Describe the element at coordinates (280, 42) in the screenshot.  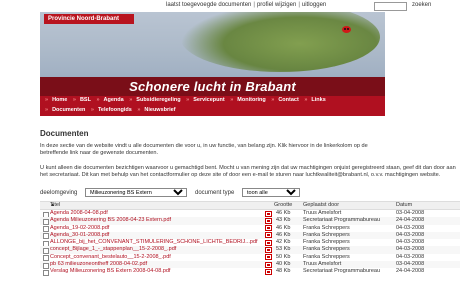
I see `leaf-image` at that location.